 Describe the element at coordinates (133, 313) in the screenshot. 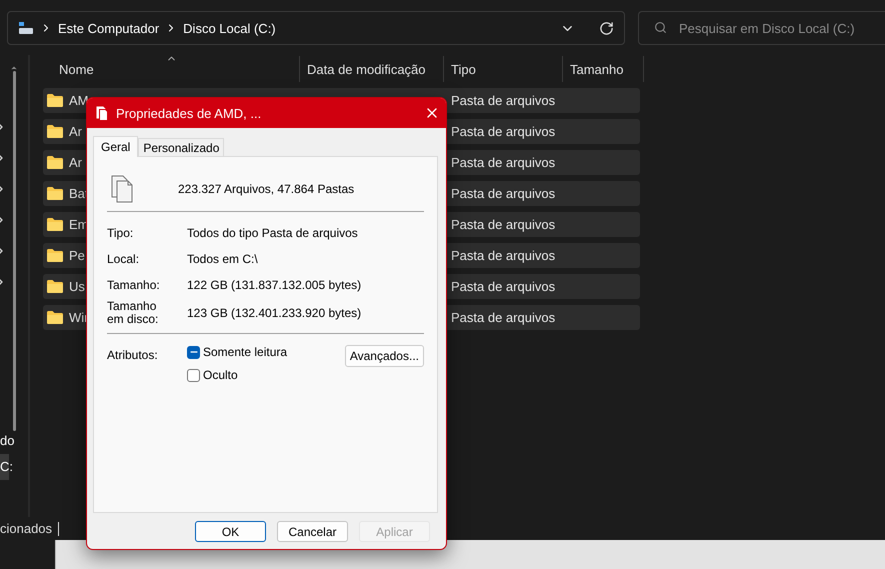

I see `property-label: Tamanho em disco:` at that location.